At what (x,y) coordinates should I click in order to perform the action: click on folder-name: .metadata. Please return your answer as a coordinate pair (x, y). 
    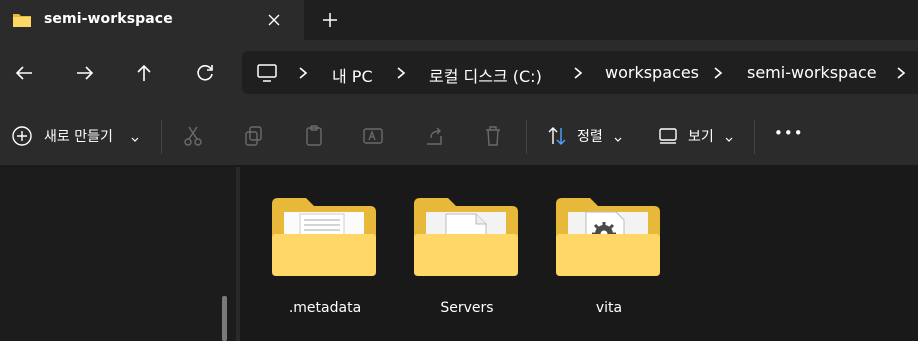
    Looking at the image, I should click on (325, 308).